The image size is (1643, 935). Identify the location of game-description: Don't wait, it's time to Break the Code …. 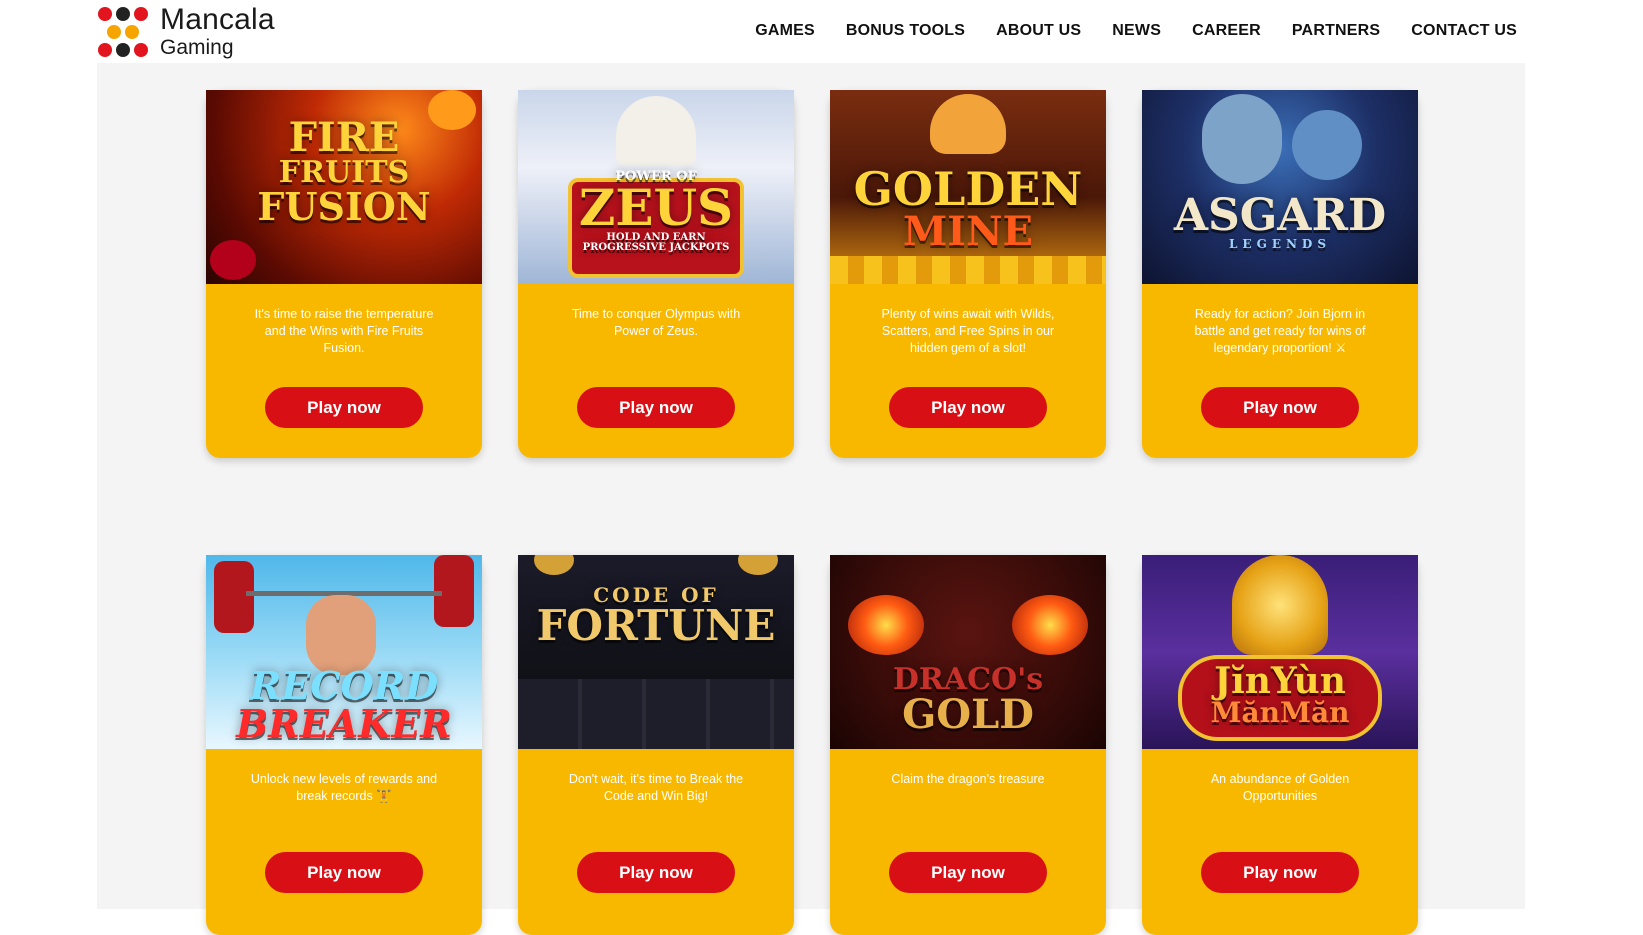
(656, 787).